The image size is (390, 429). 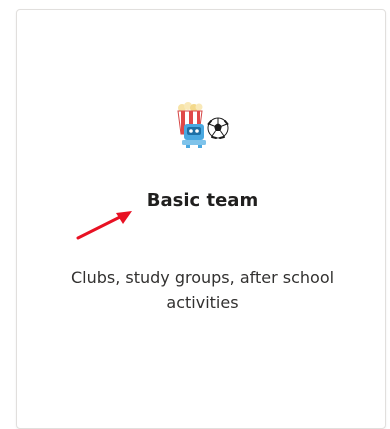 What do you see at coordinates (104, 225) in the screenshot?
I see `red-arrow-icon` at bounding box center [104, 225].